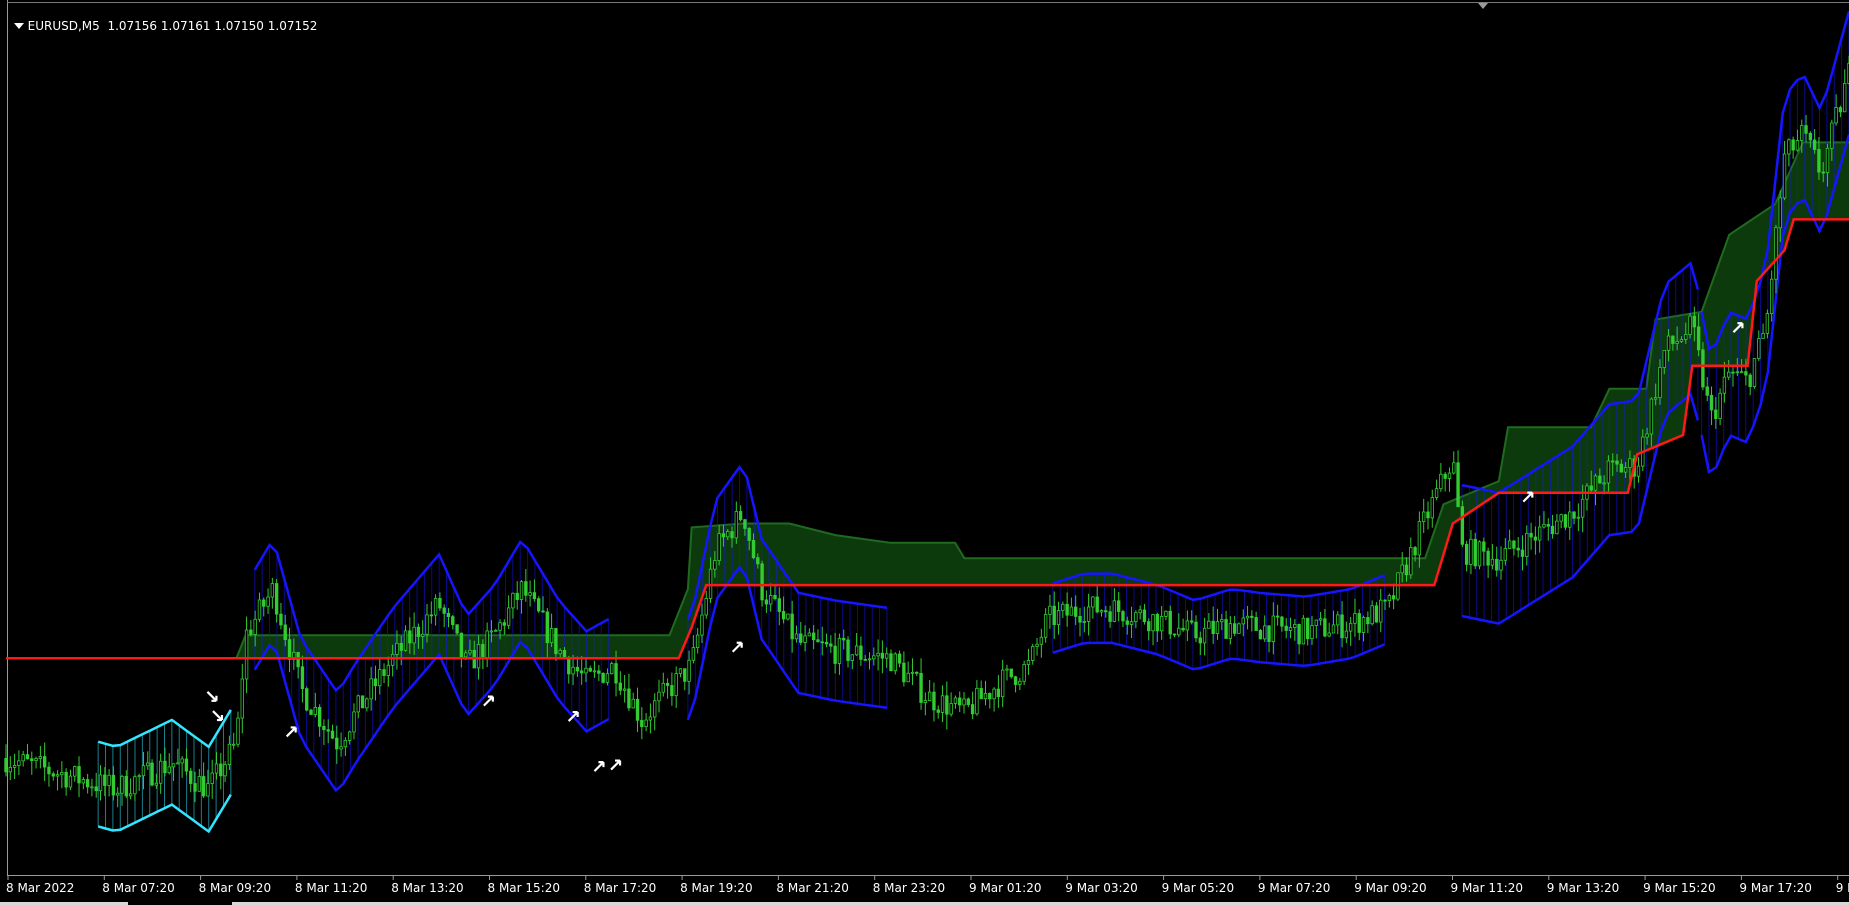 Image resolution: width=1849 pixels, height=905 pixels. What do you see at coordinates (620, 888) in the screenshot?
I see `time-tick-label: 8 Mar 17:20` at bounding box center [620, 888].